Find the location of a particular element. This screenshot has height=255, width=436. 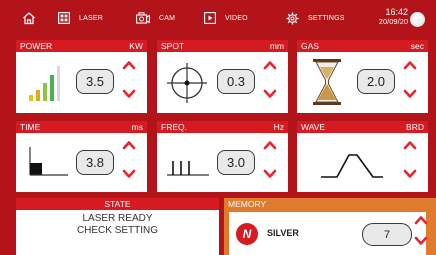

nav-home is located at coordinates (29, 18).